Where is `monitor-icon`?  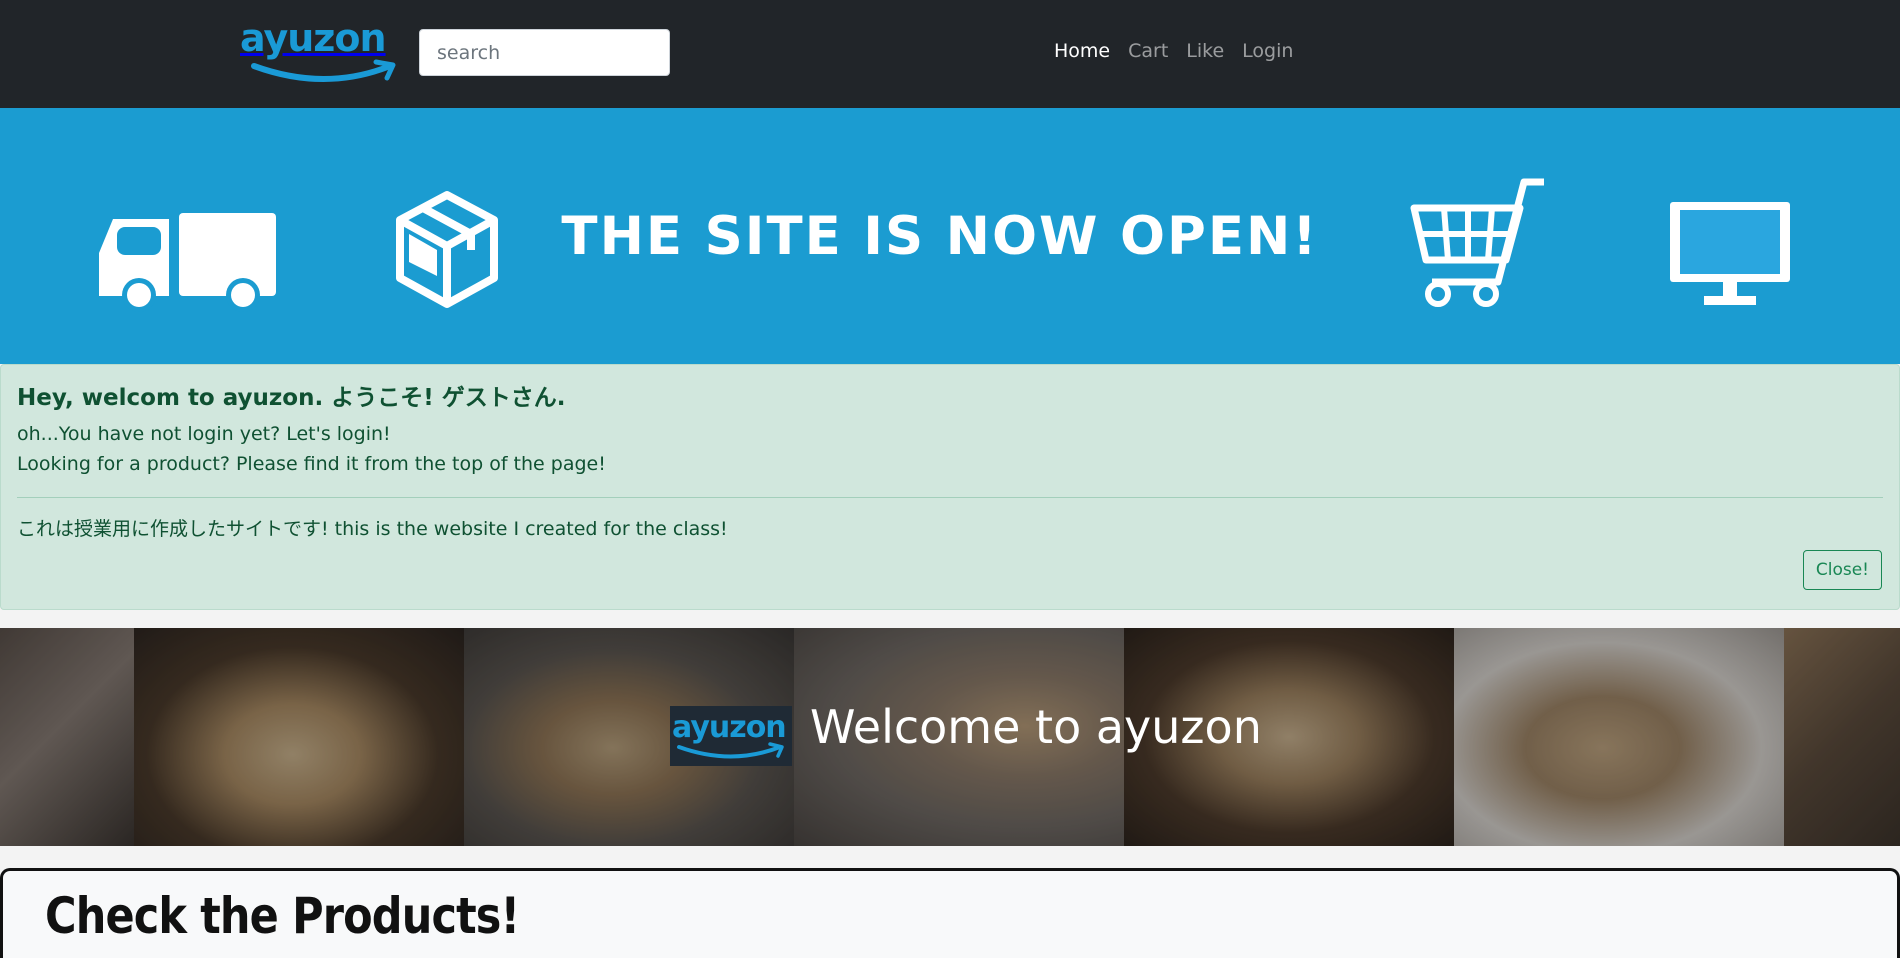 monitor-icon is located at coordinates (1730, 253).